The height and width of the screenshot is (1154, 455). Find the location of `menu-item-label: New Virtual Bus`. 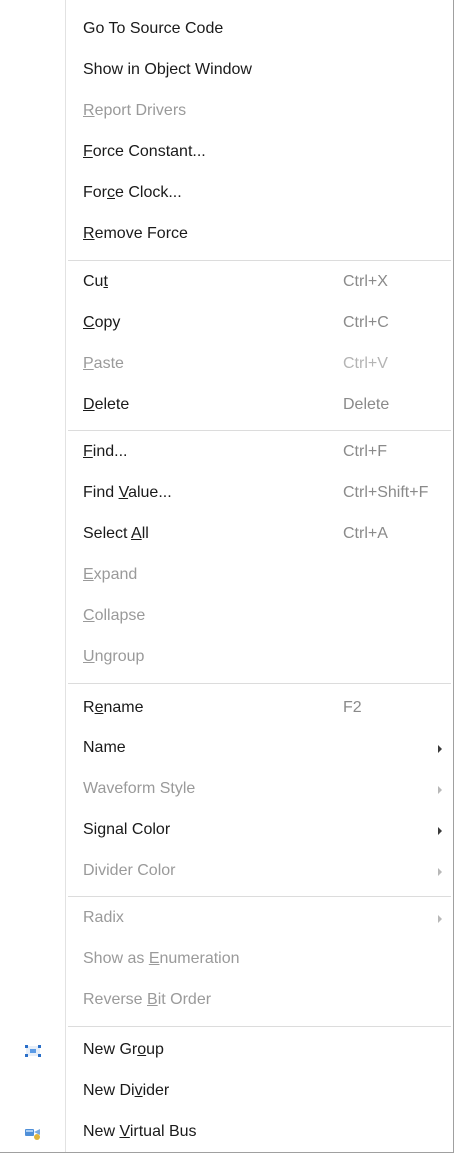

menu-item-label: New Virtual Bus is located at coordinates (140, 1131).